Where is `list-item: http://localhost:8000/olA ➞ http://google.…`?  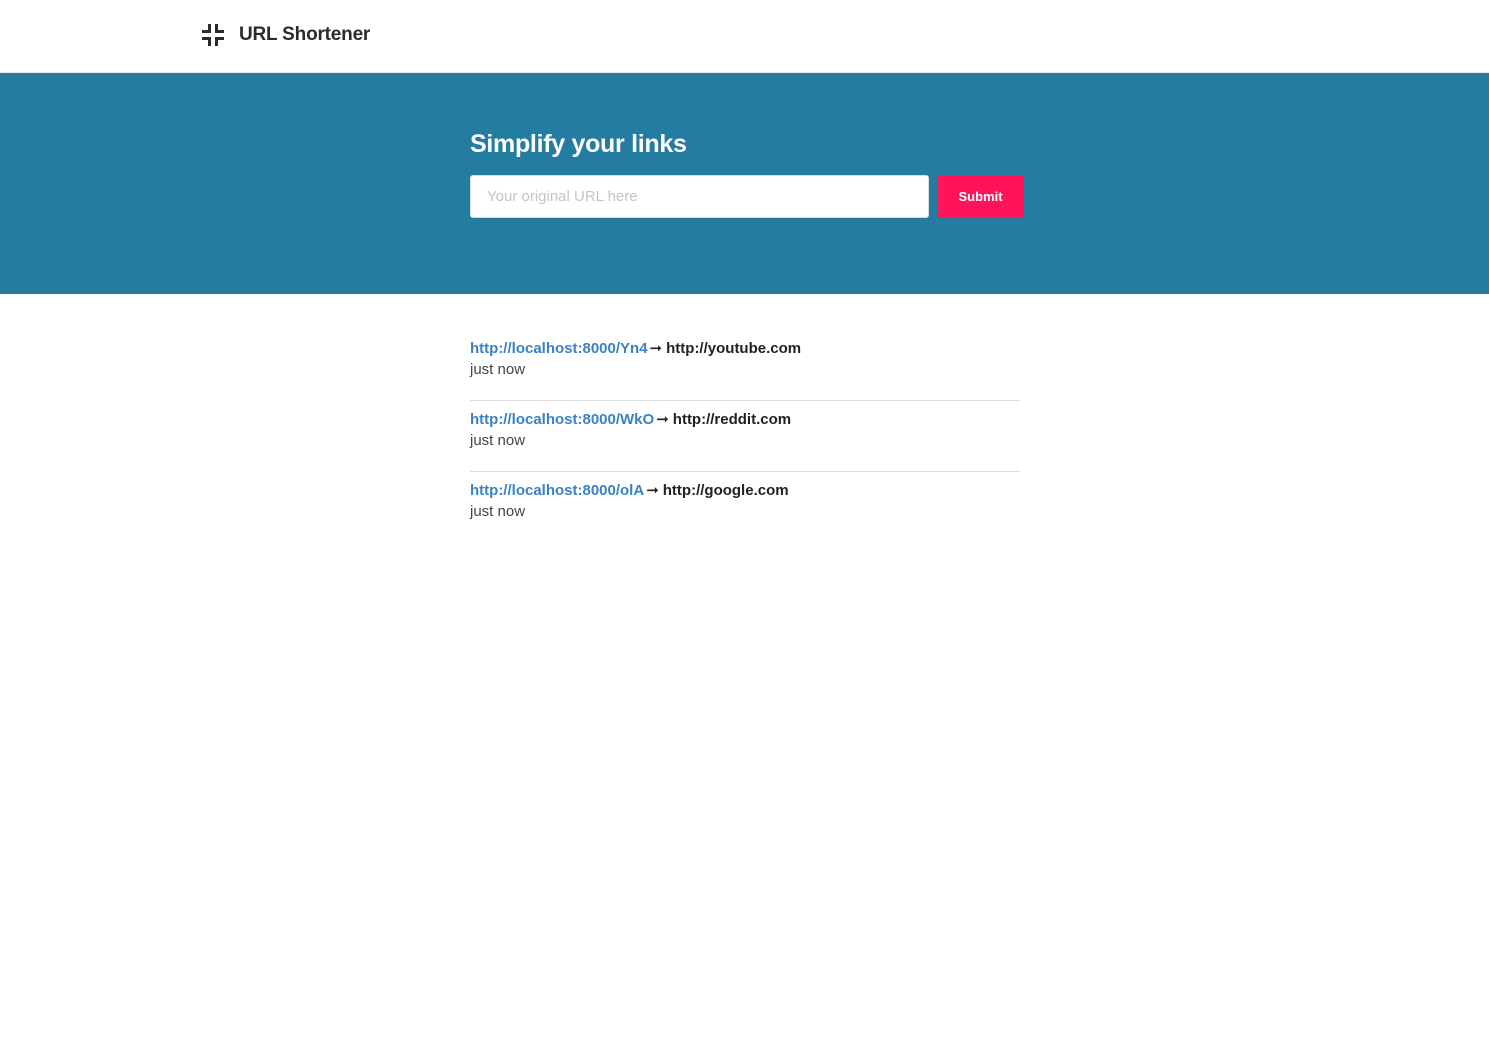 list-item: http://localhost:8000/olA ➞ http://google.… is located at coordinates (745, 507).